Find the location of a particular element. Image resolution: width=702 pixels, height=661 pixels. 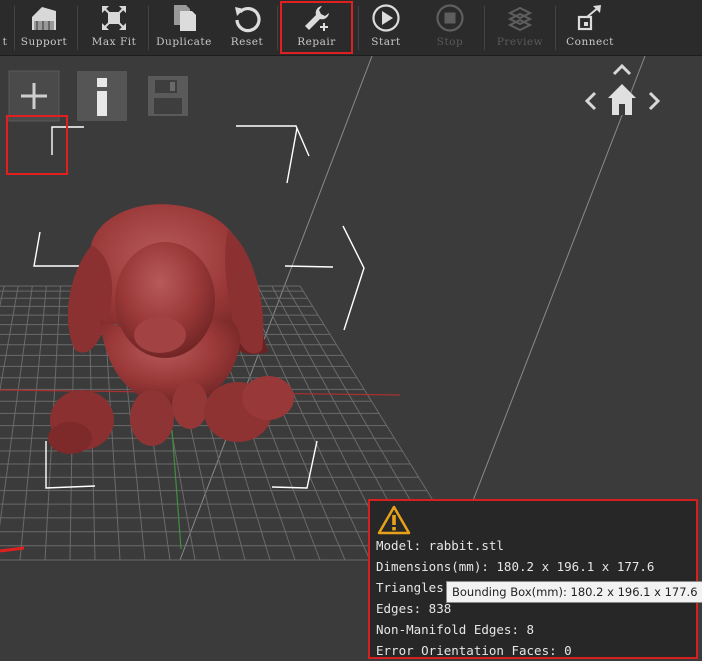

chevron-right-icon is located at coordinates (654, 101).